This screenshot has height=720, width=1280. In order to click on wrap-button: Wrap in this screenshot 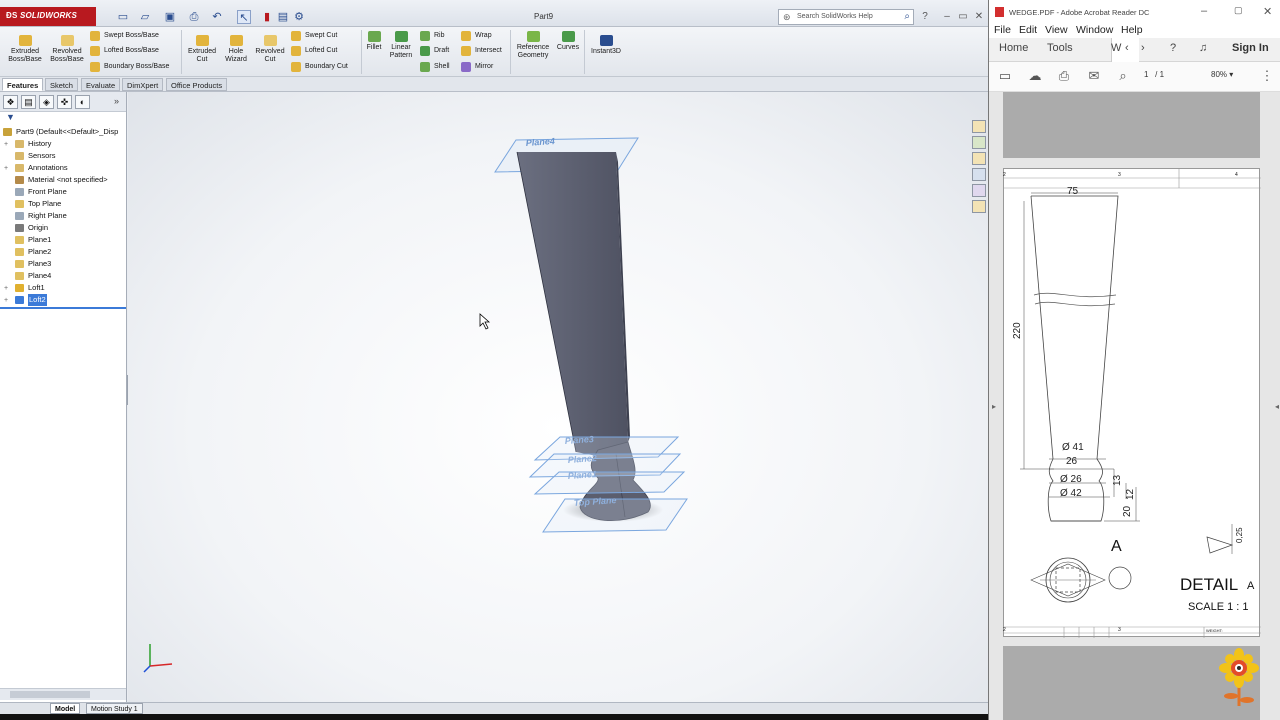, I will do `click(476, 36)`.